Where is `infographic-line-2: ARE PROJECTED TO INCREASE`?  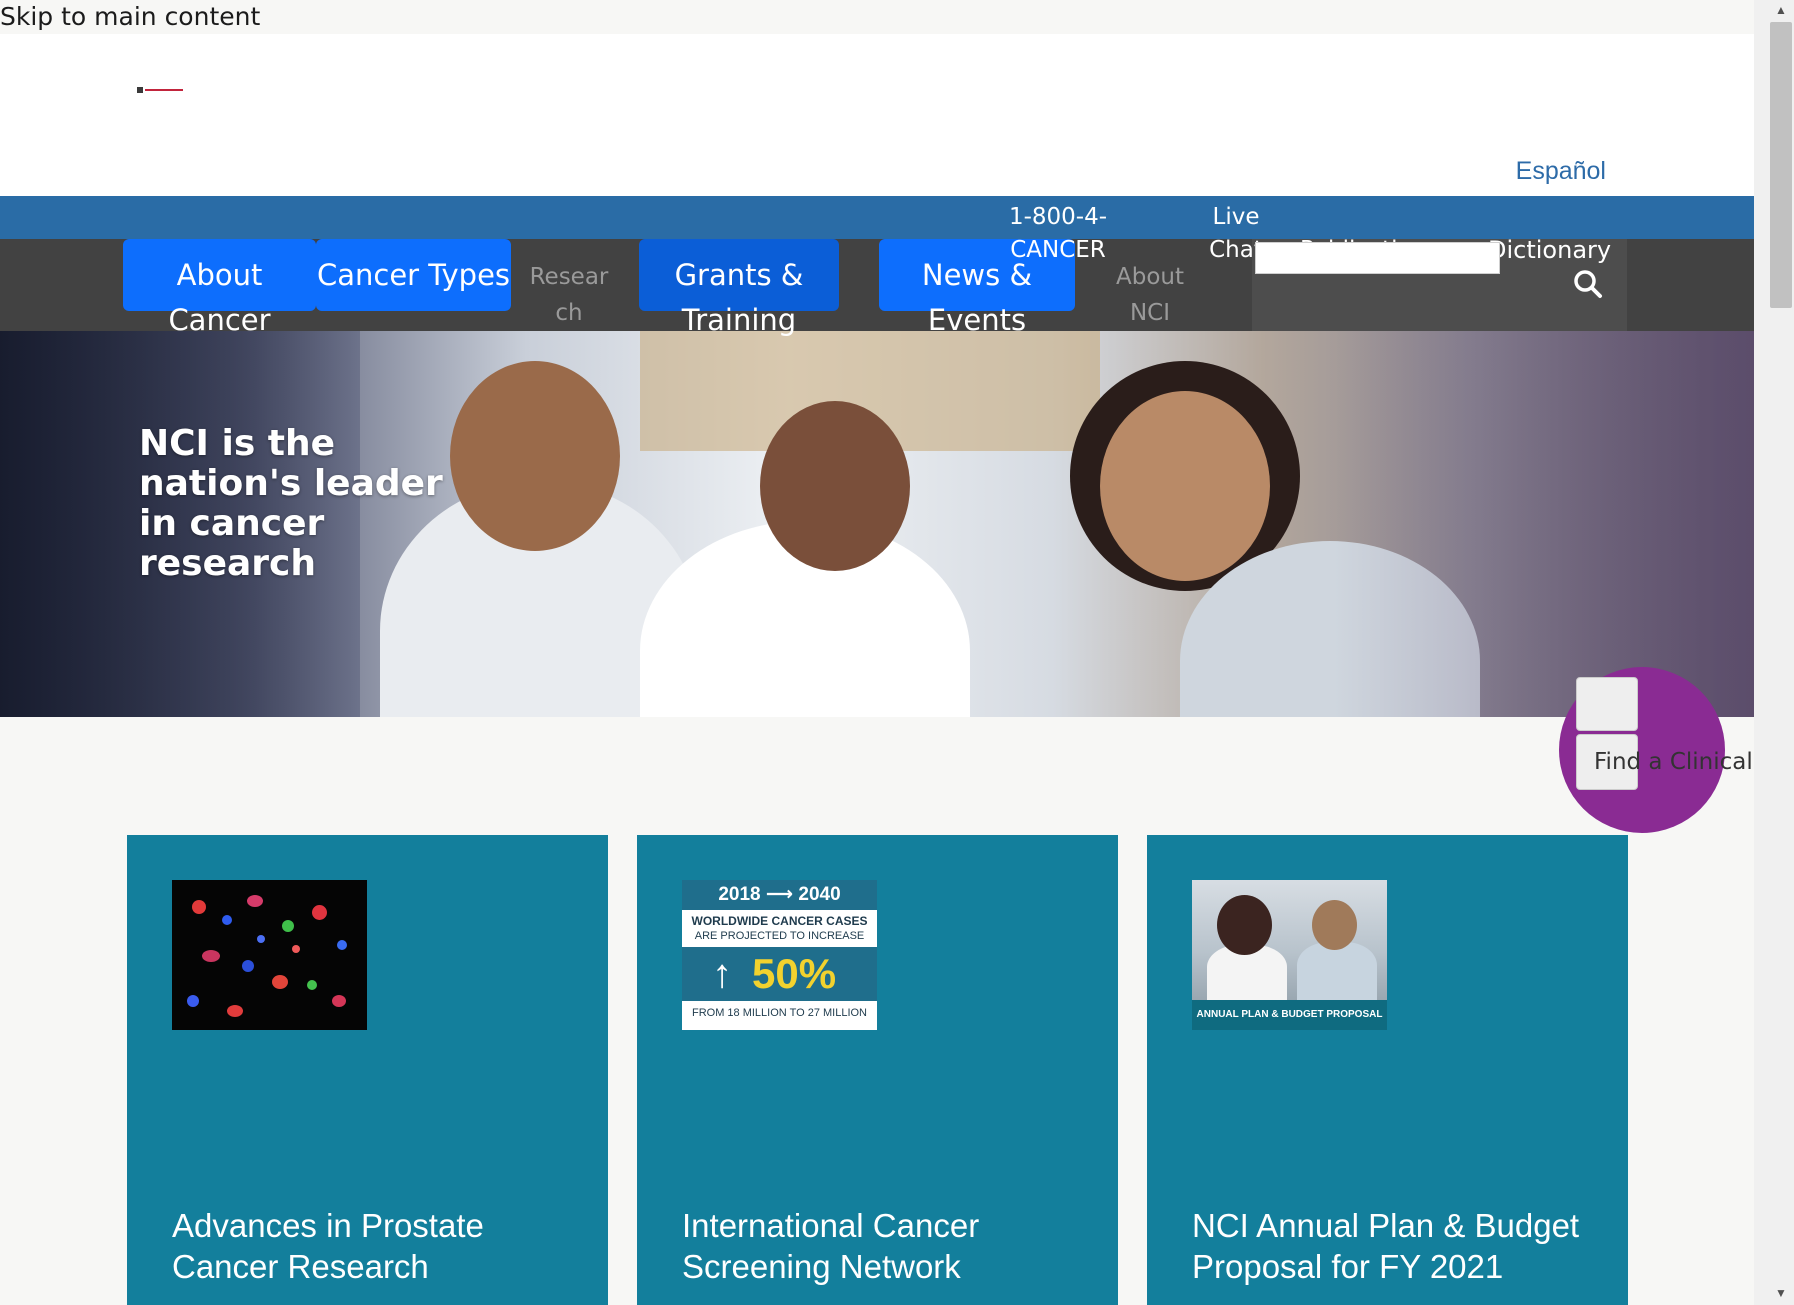
infographic-line-2: ARE PROJECTED TO INCREASE is located at coordinates (779, 936).